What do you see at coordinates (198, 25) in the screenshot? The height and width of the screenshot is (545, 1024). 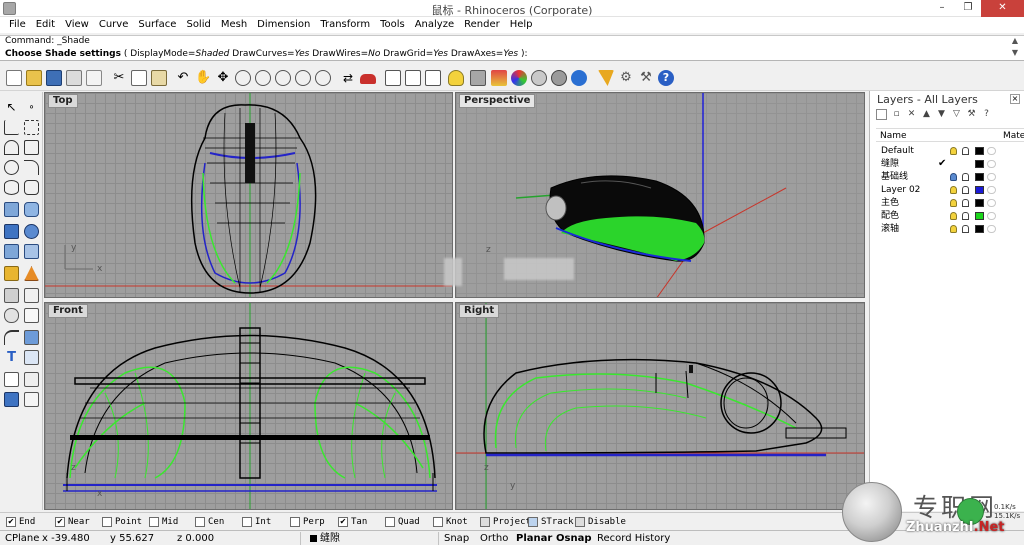 I see `menu-solid: Solid` at bounding box center [198, 25].